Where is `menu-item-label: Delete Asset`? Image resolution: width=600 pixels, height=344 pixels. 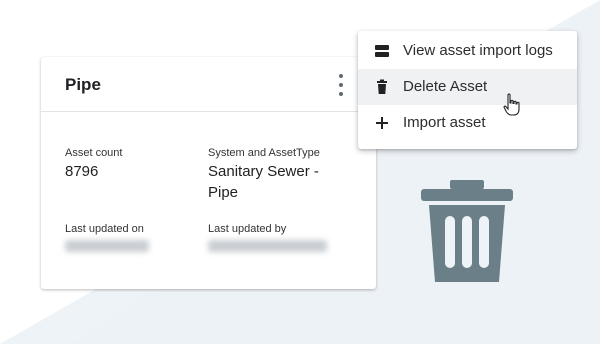 menu-item-label: Delete Asset is located at coordinates (445, 86).